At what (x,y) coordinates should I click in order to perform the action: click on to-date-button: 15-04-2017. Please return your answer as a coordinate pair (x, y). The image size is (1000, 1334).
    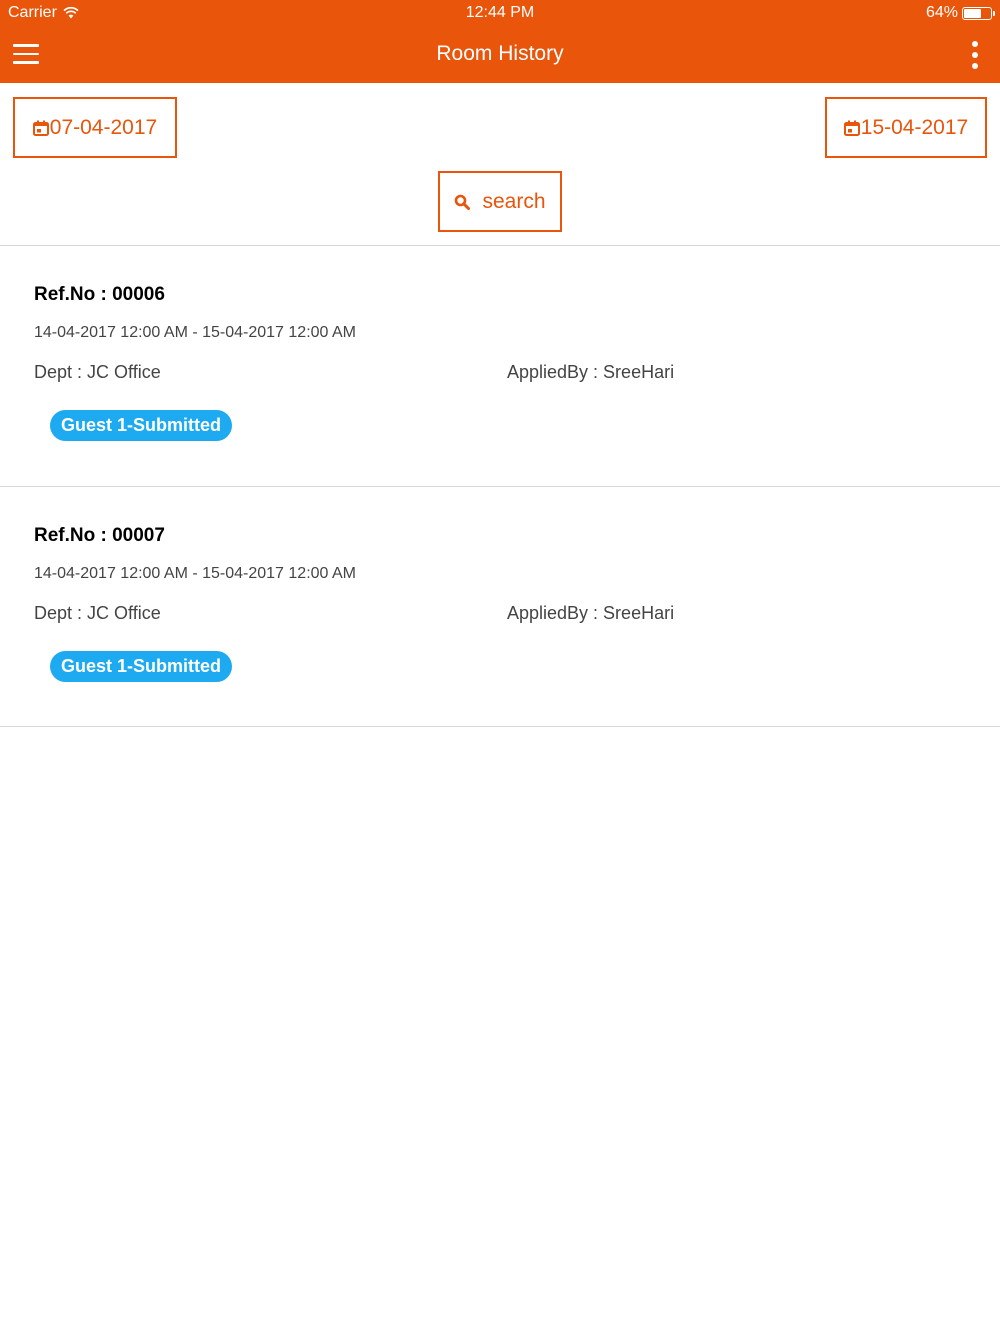
    Looking at the image, I should click on (906, 127).